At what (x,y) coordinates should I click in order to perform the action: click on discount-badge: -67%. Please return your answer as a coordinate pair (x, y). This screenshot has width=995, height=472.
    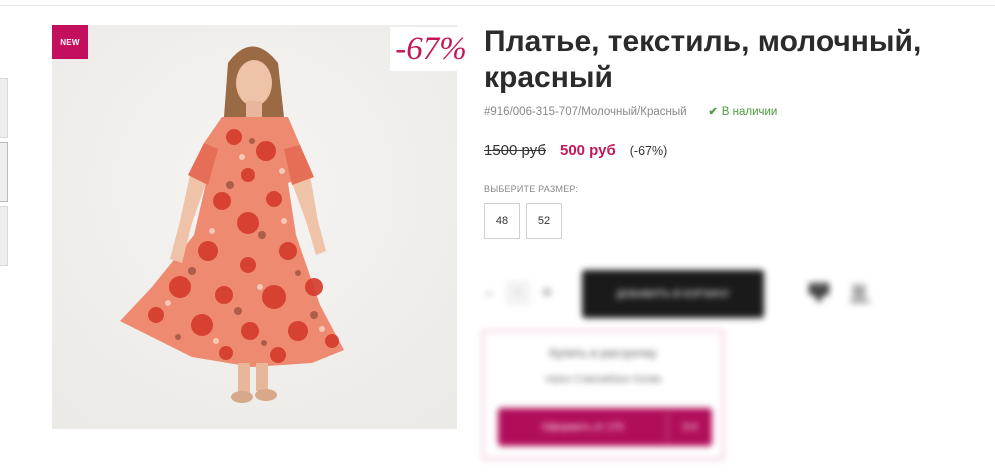
    Looking at the image, I should click on (431, 49).